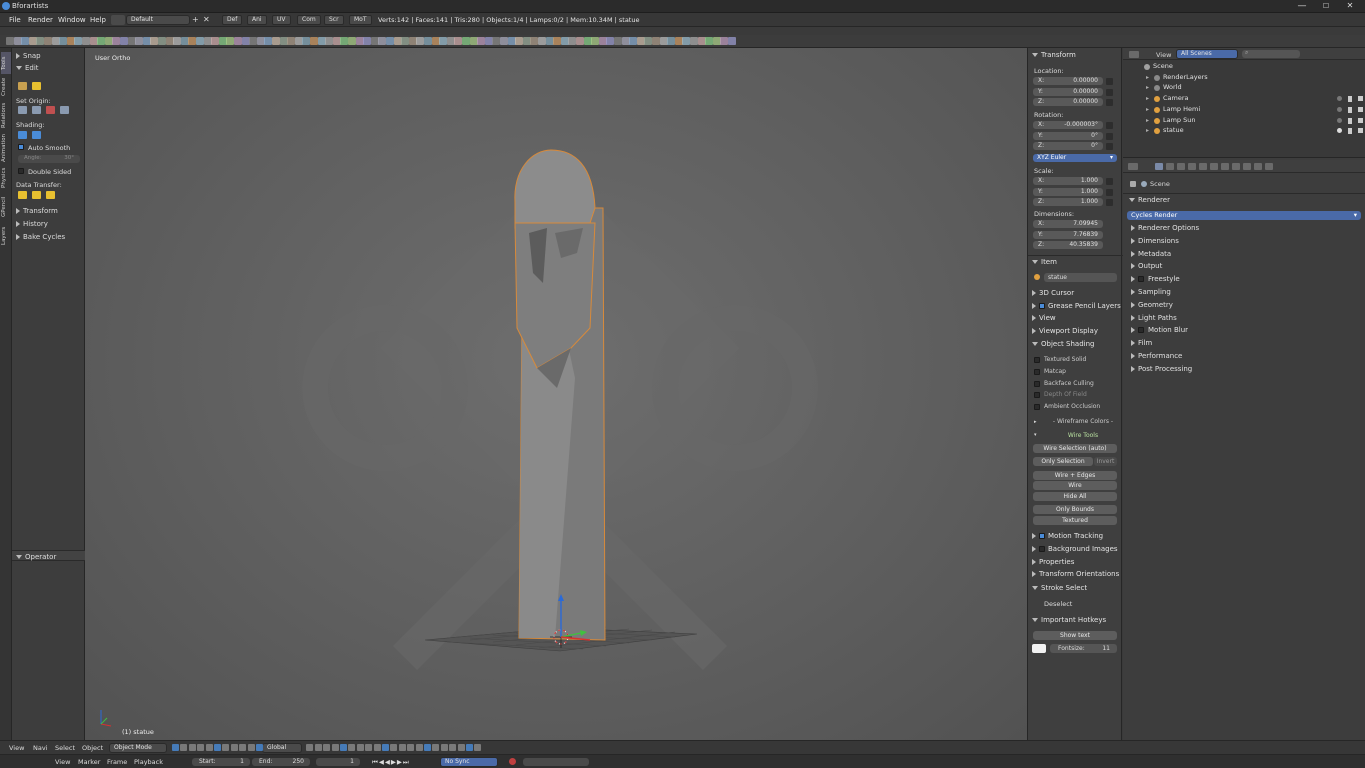  I want to click on only-bounds-button: Only Bounds, so click(1075, 509).